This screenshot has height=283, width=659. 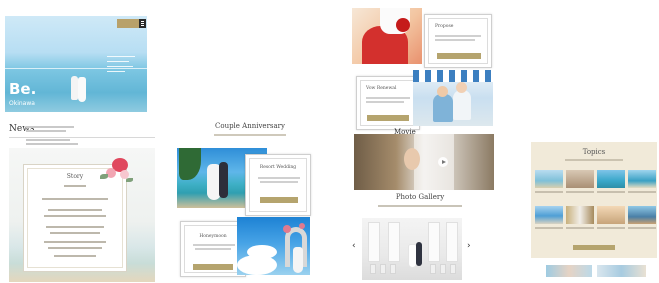 I want to click on gallery-next-arrow-icon: ›, so click(x=469, y=246).